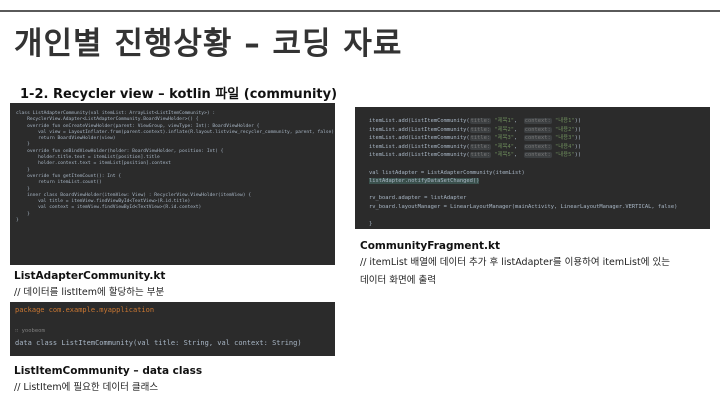 This screenshot has width=720, height=405. I want to click on context-string: "내용3", so click(564, 138).